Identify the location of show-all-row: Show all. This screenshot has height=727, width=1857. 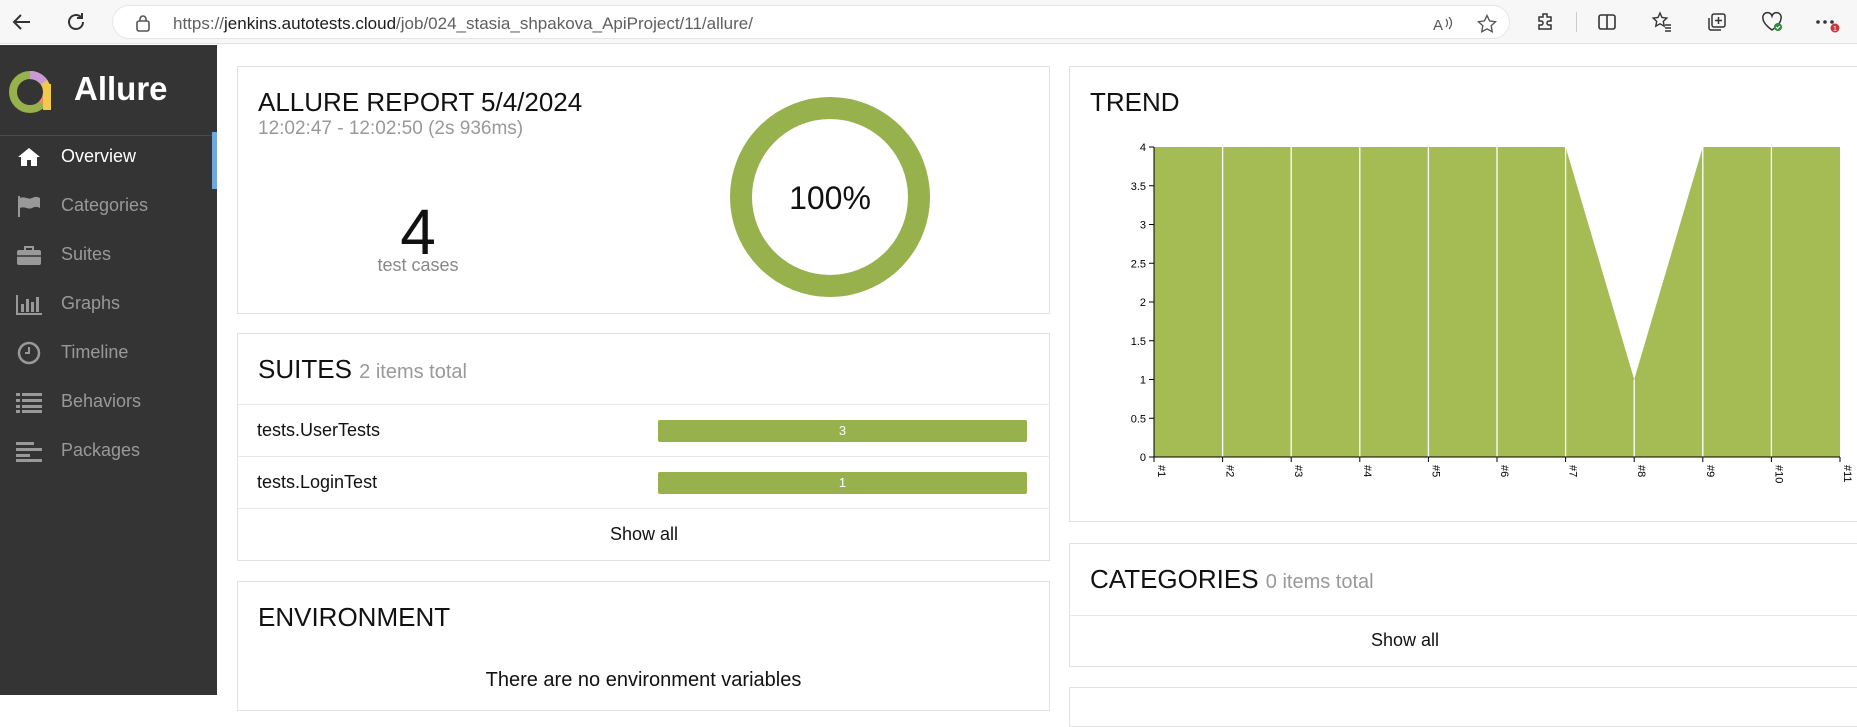
(644, 534).